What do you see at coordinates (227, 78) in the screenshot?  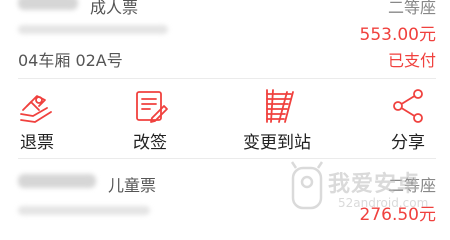 I see `divider-top` at bounding box center [227, 78].